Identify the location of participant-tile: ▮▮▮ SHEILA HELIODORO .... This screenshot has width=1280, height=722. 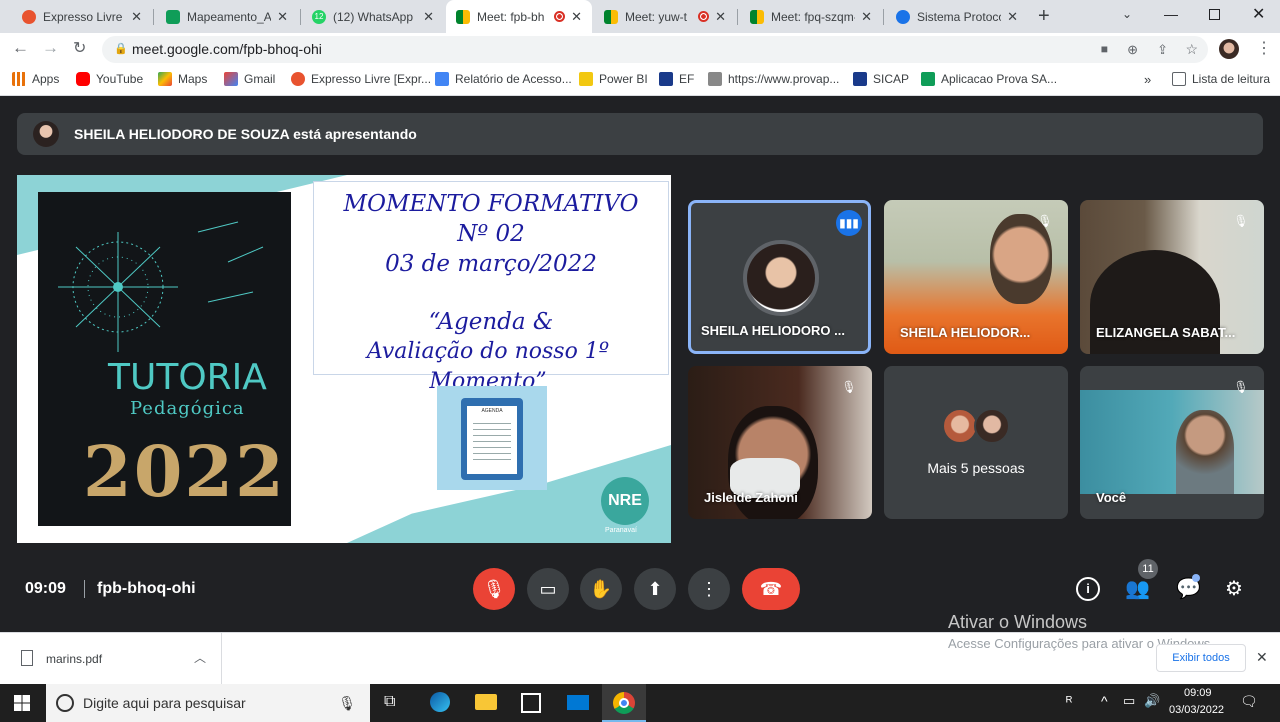
(779, 277).